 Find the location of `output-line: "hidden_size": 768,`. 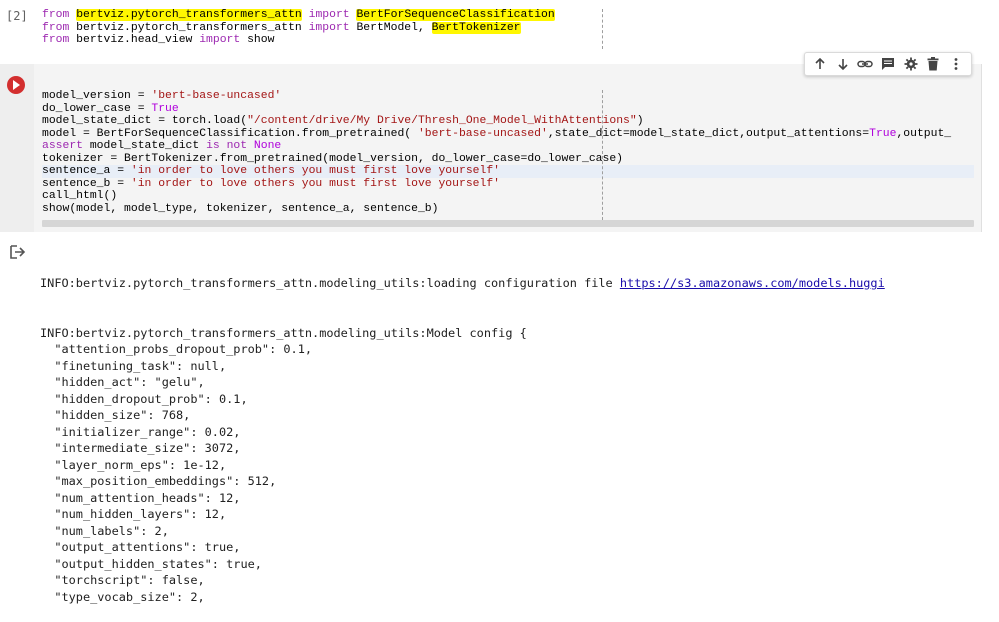

output-line: "hidden_size": 768, is located at coordinates (115, 415).